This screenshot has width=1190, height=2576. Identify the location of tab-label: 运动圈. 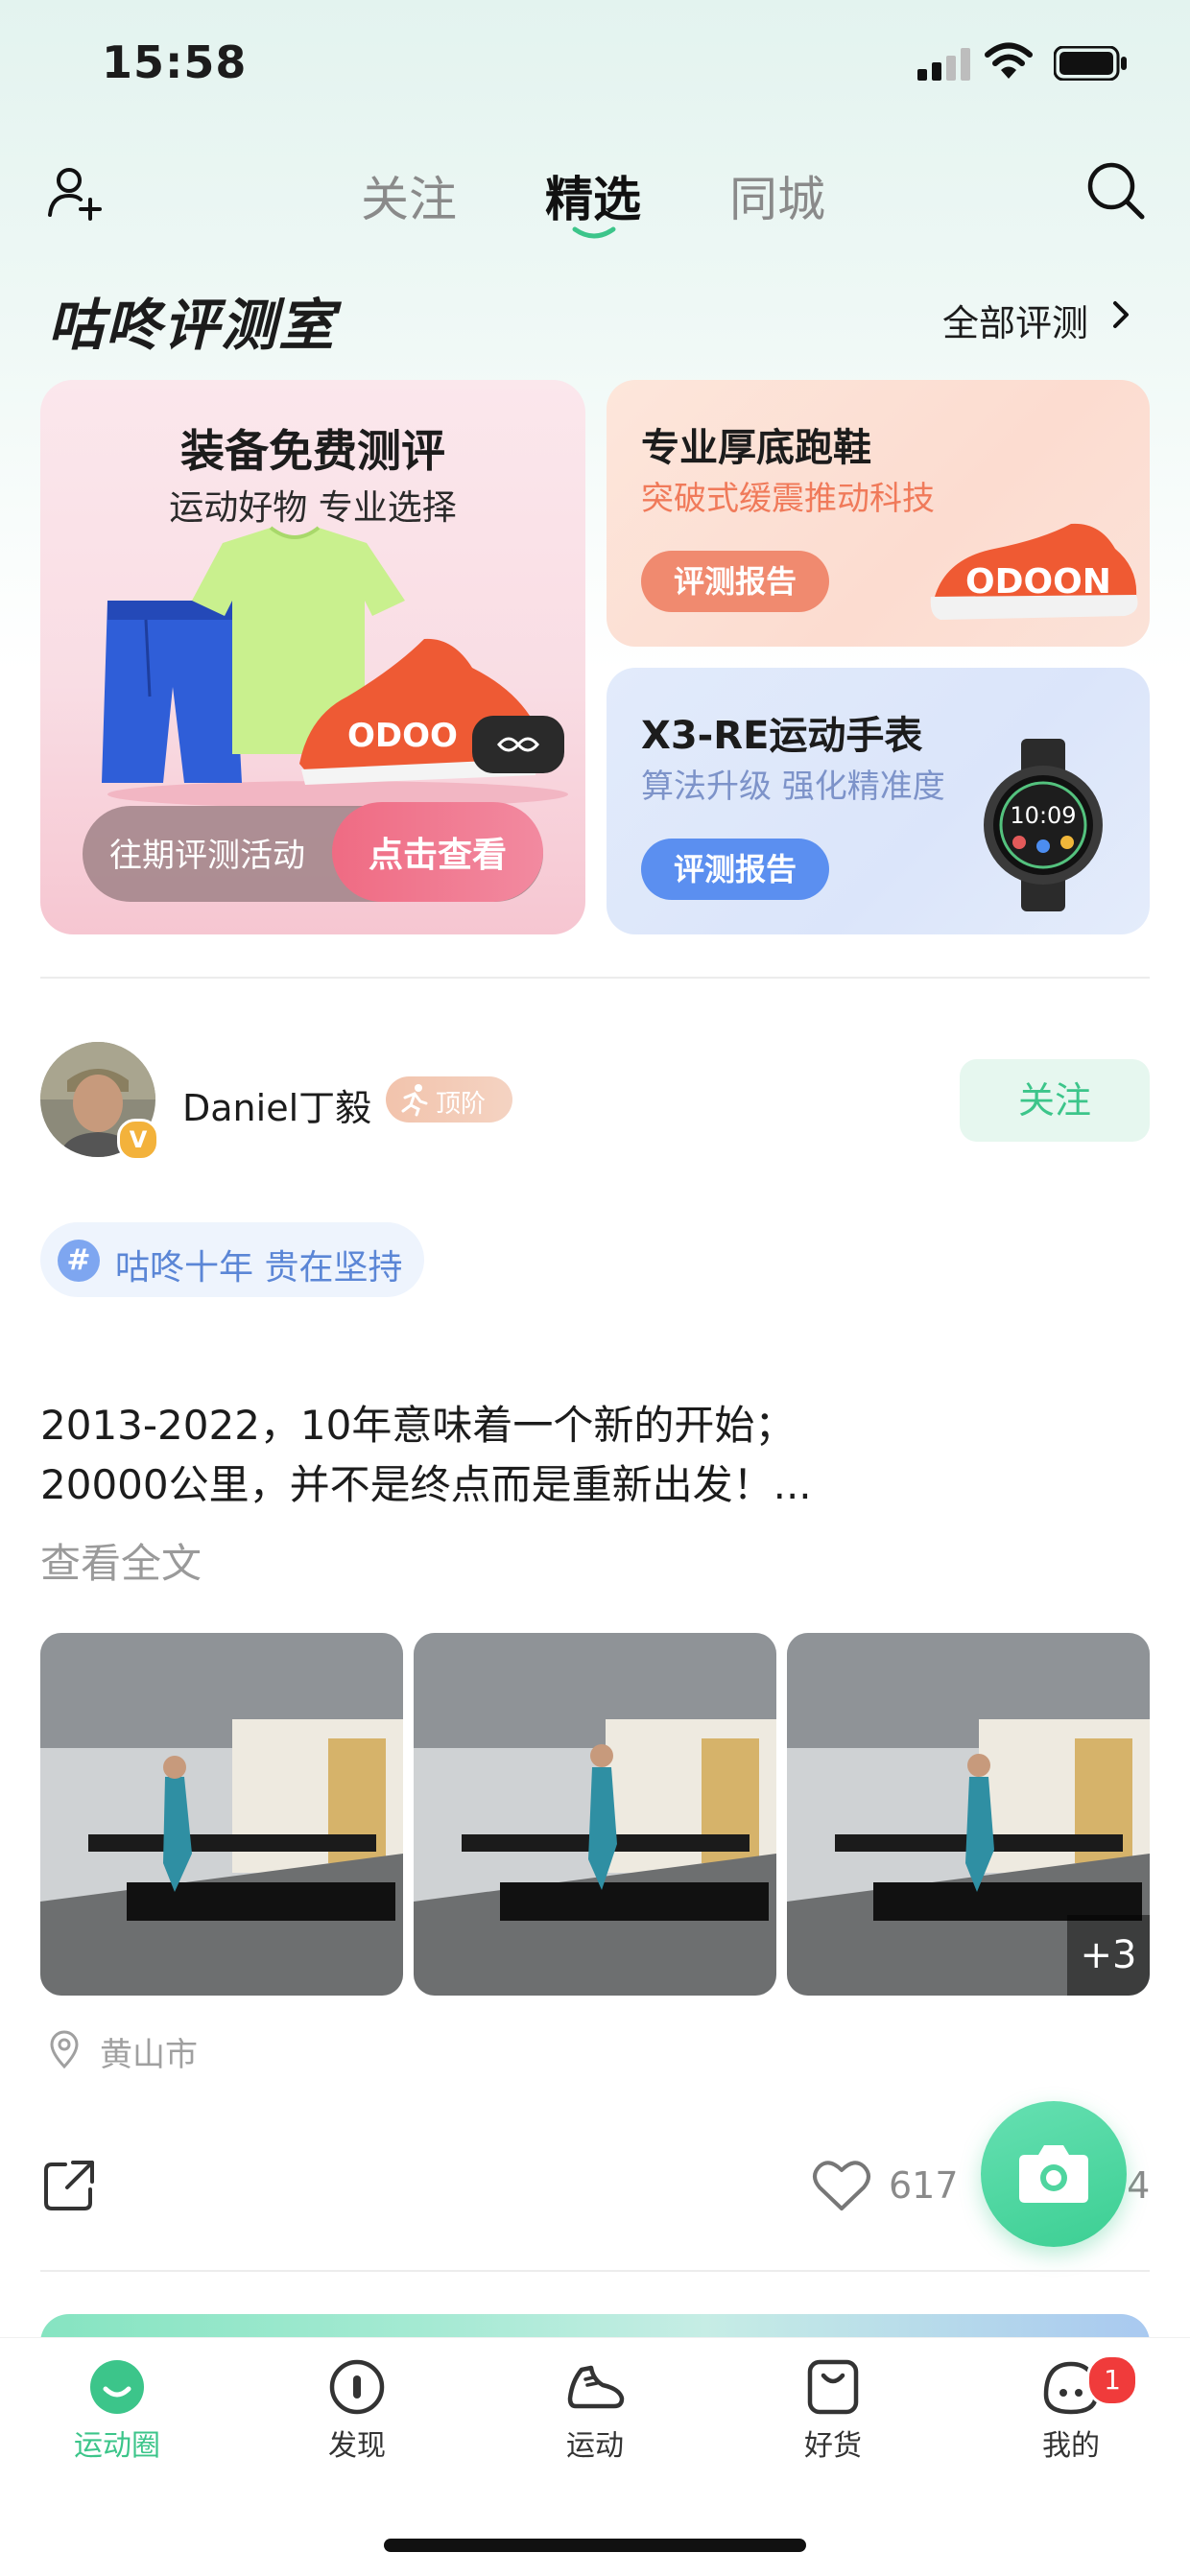
(117, 2446).